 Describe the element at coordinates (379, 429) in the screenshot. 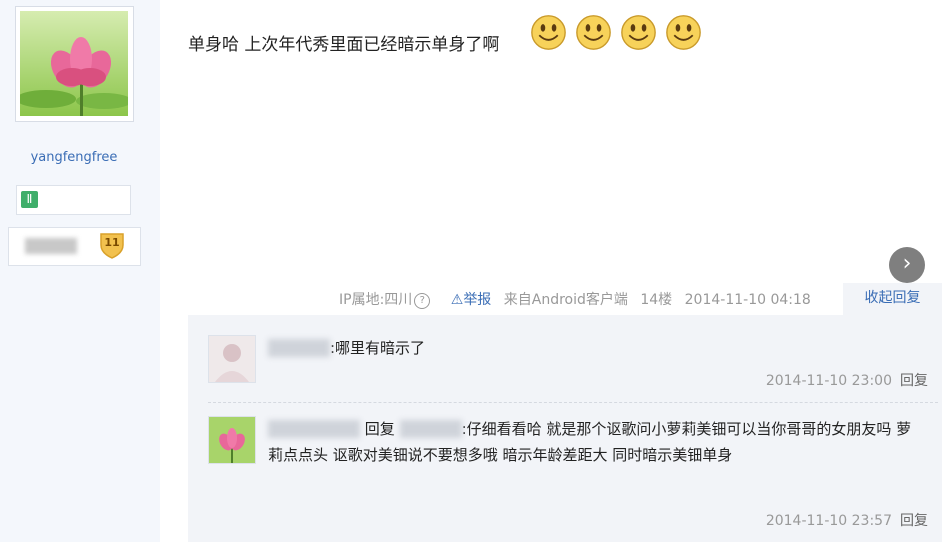

I see `reply-word: 回复` at that location.